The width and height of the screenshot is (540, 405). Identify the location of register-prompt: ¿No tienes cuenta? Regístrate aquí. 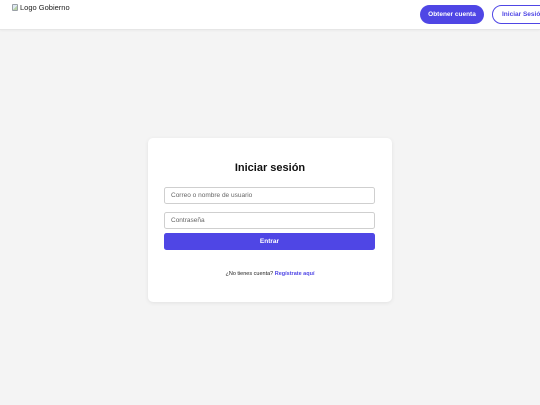
(270, 274).